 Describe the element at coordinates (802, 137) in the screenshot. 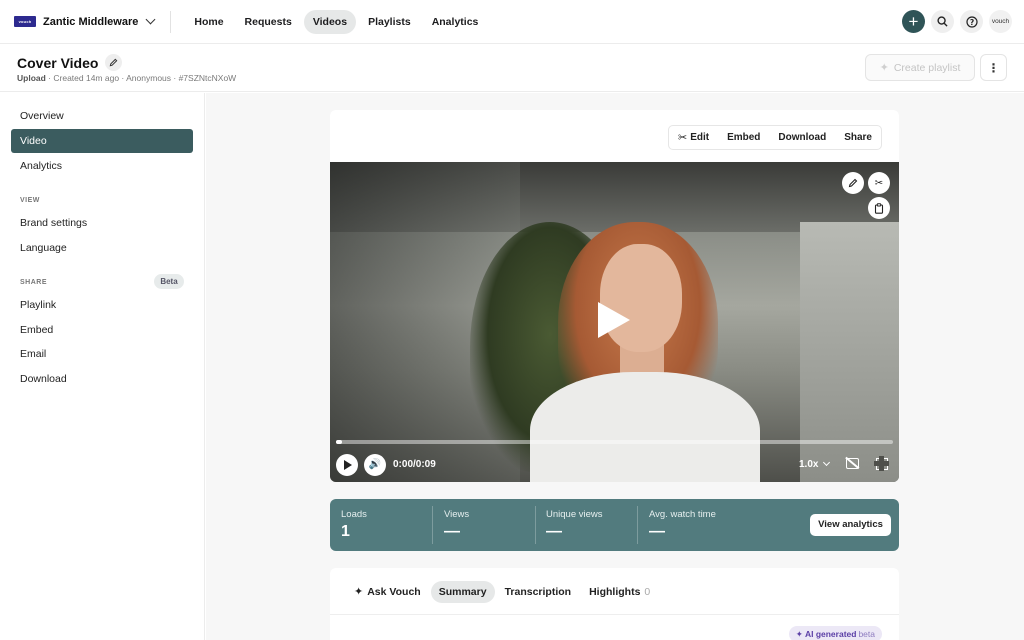

I see `download-button: Download` at that location.